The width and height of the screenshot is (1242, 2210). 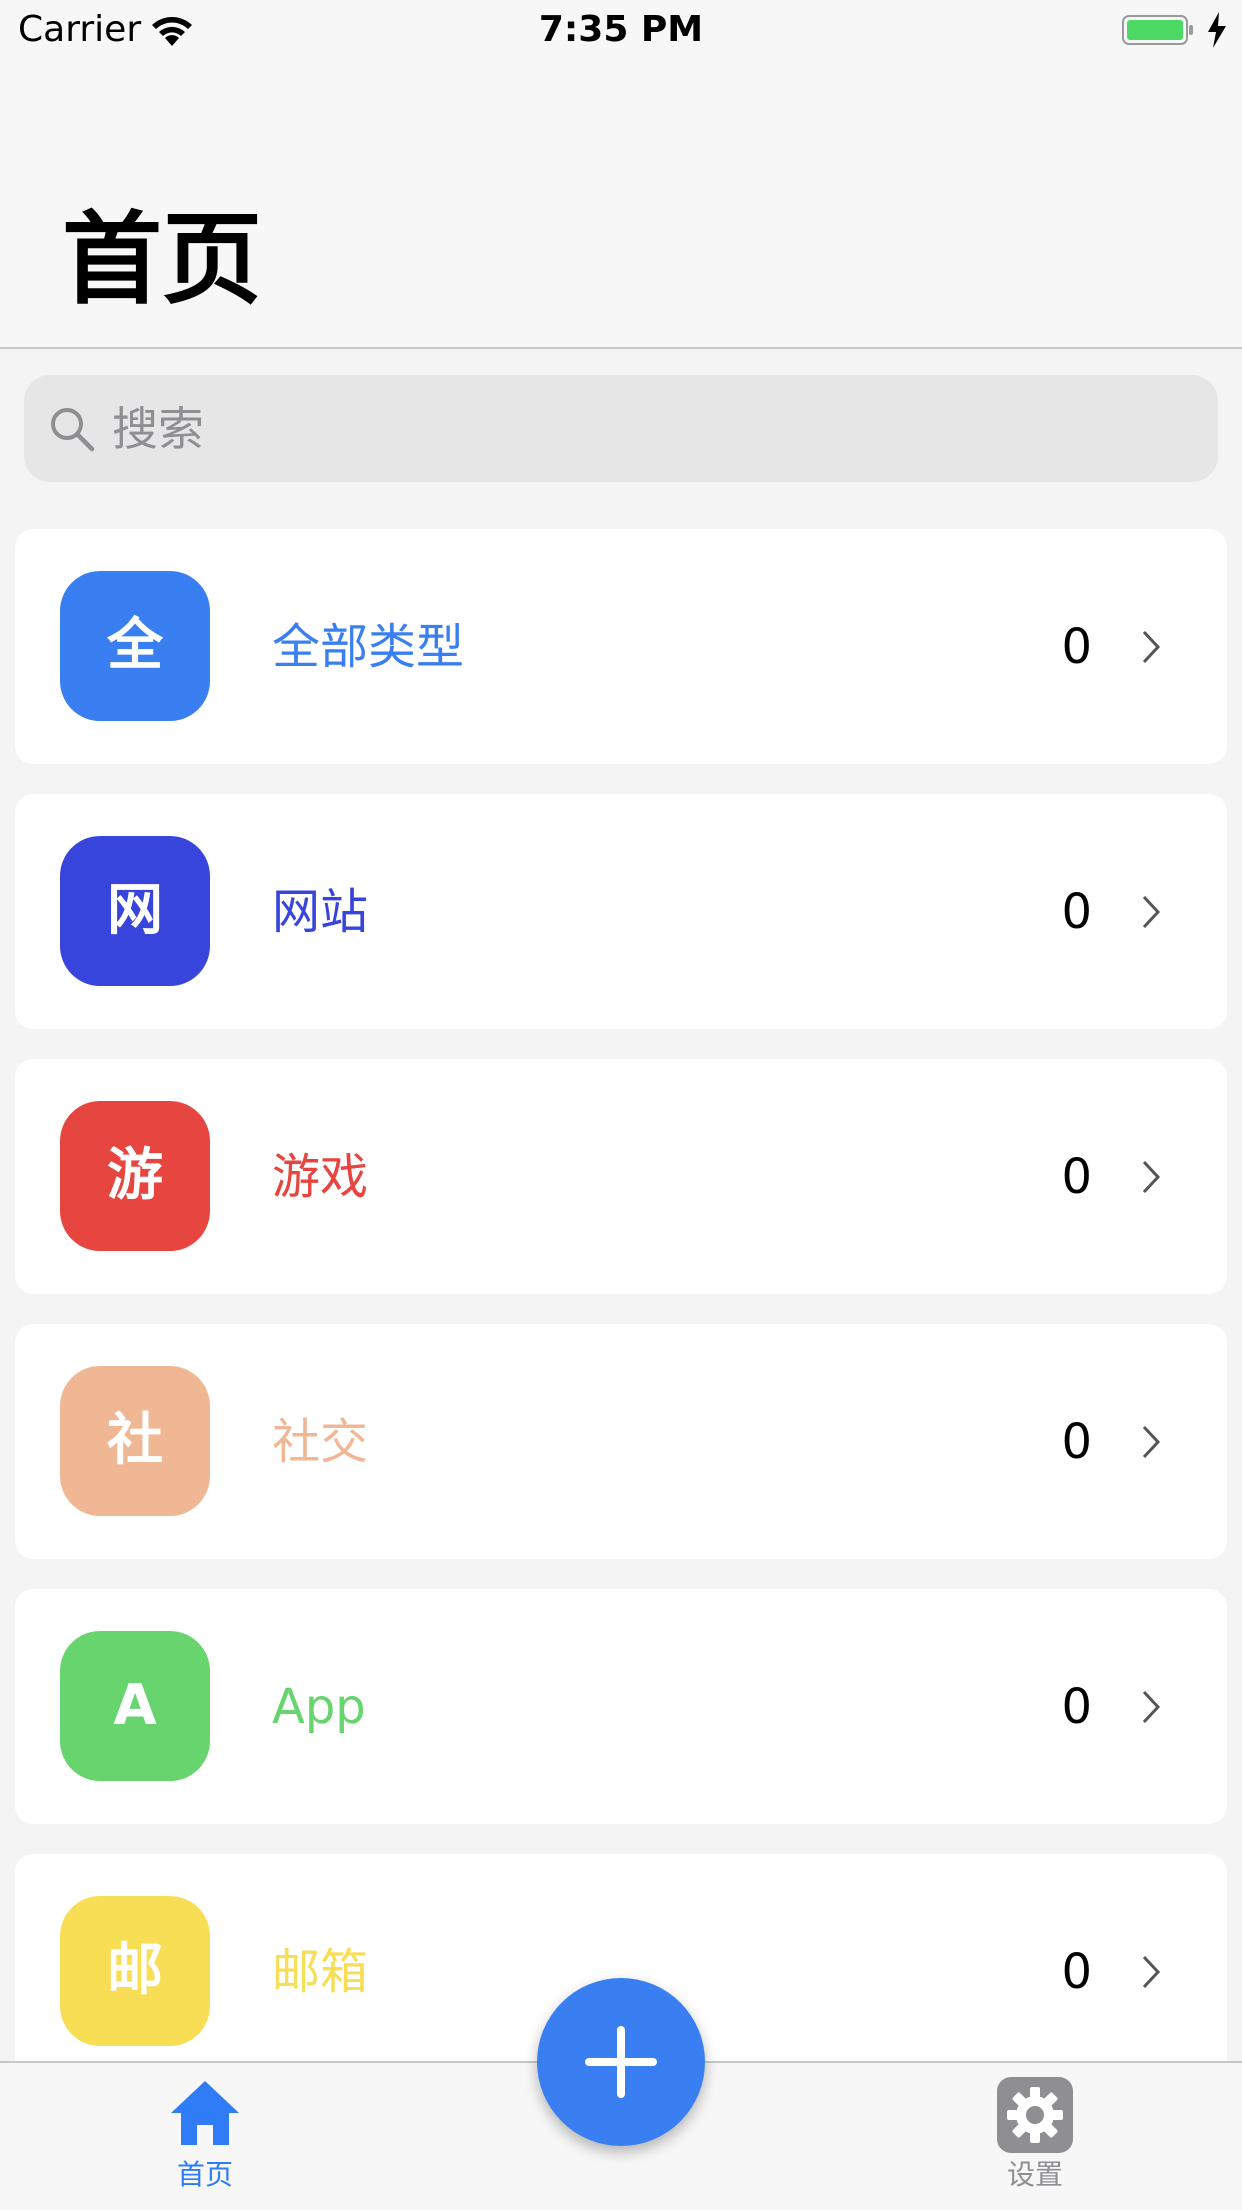 I want to click on category-label: 游戏, so click(x=320, y=1177).